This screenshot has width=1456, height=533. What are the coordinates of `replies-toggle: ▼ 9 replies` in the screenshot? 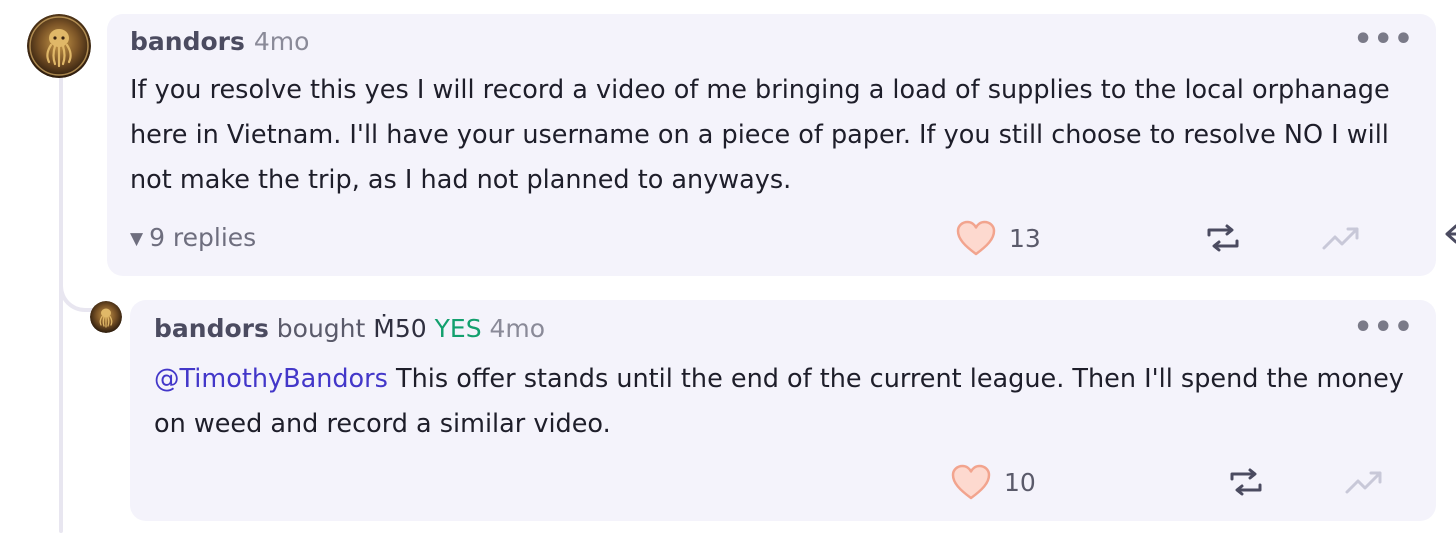 It's located at (193, 239).